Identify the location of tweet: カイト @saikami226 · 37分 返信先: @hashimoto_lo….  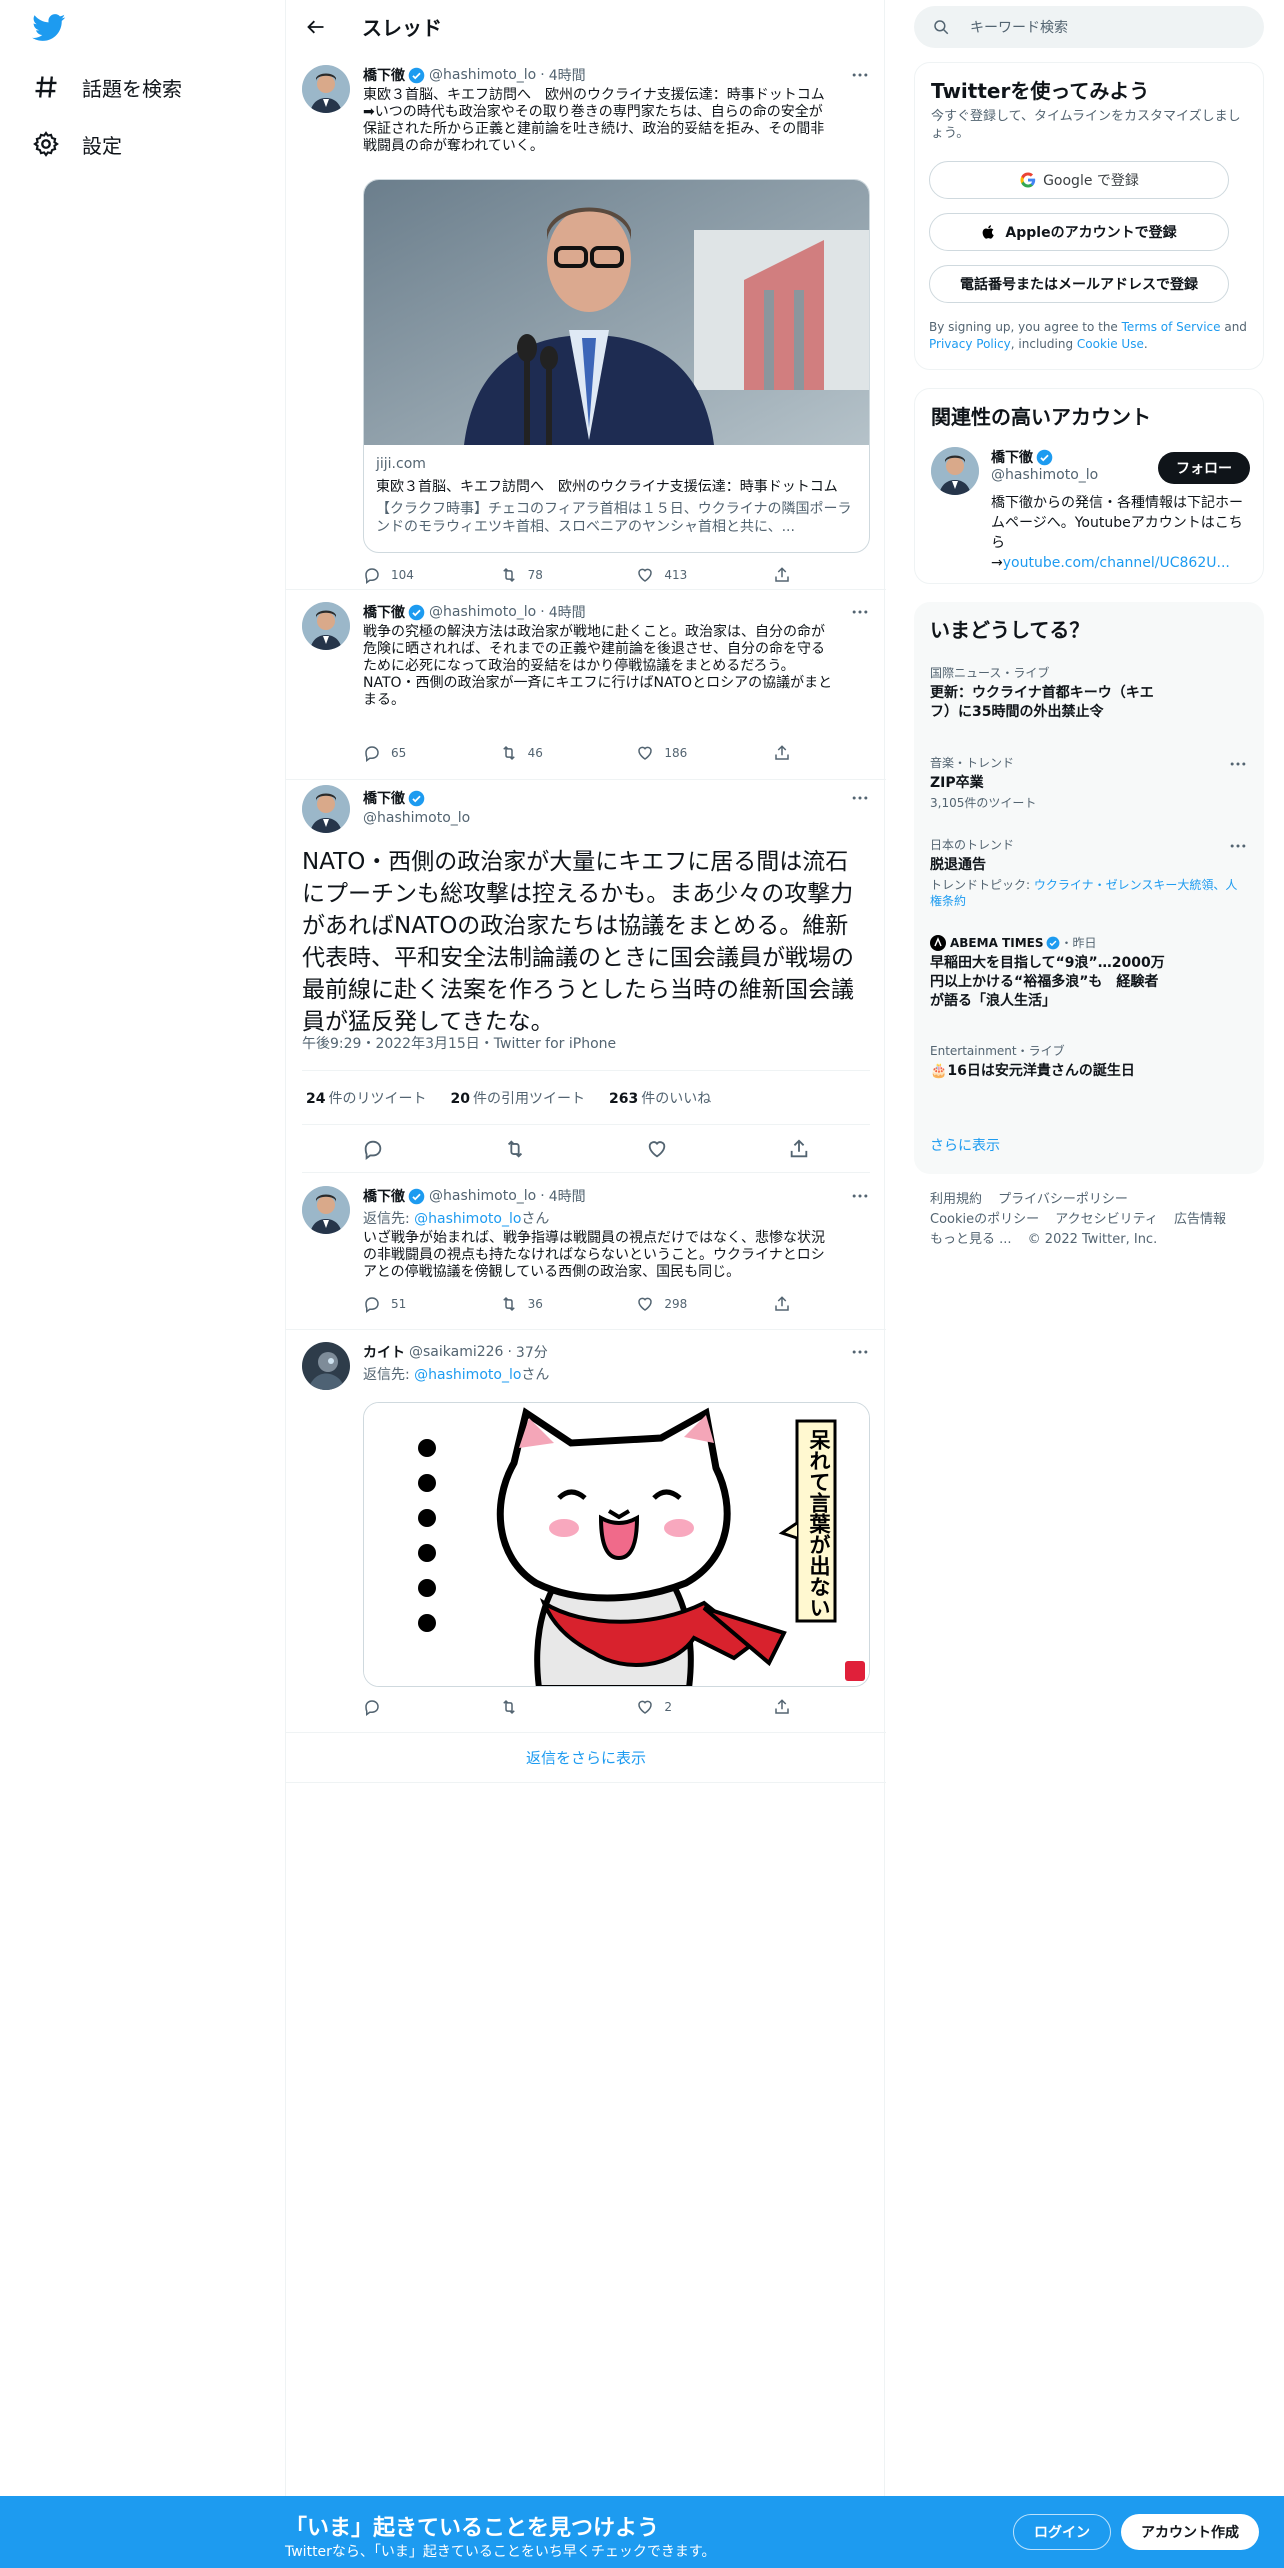
(586, 1531).